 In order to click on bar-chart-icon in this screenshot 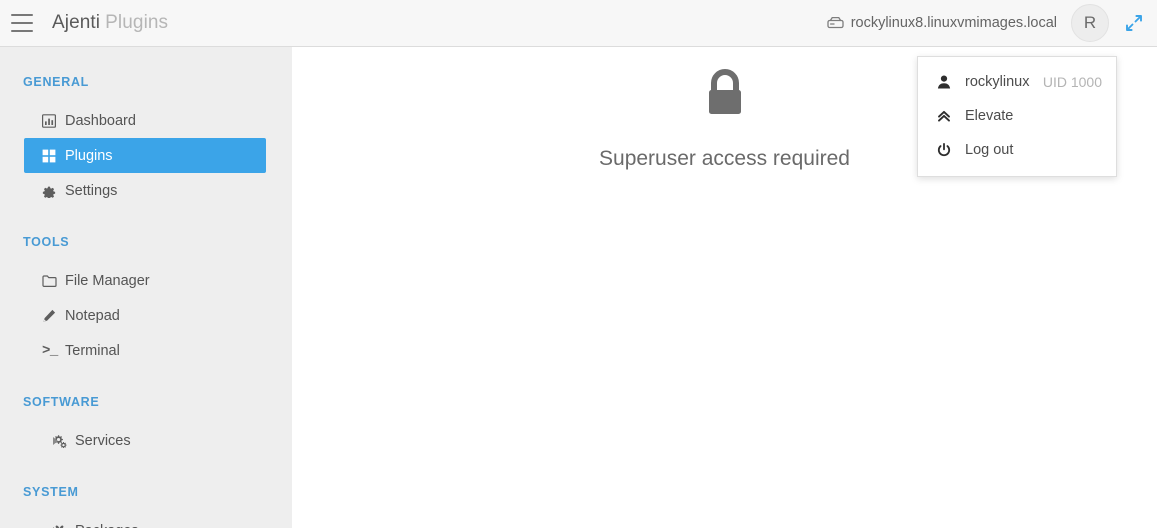, I will do `click(53, 120)`.